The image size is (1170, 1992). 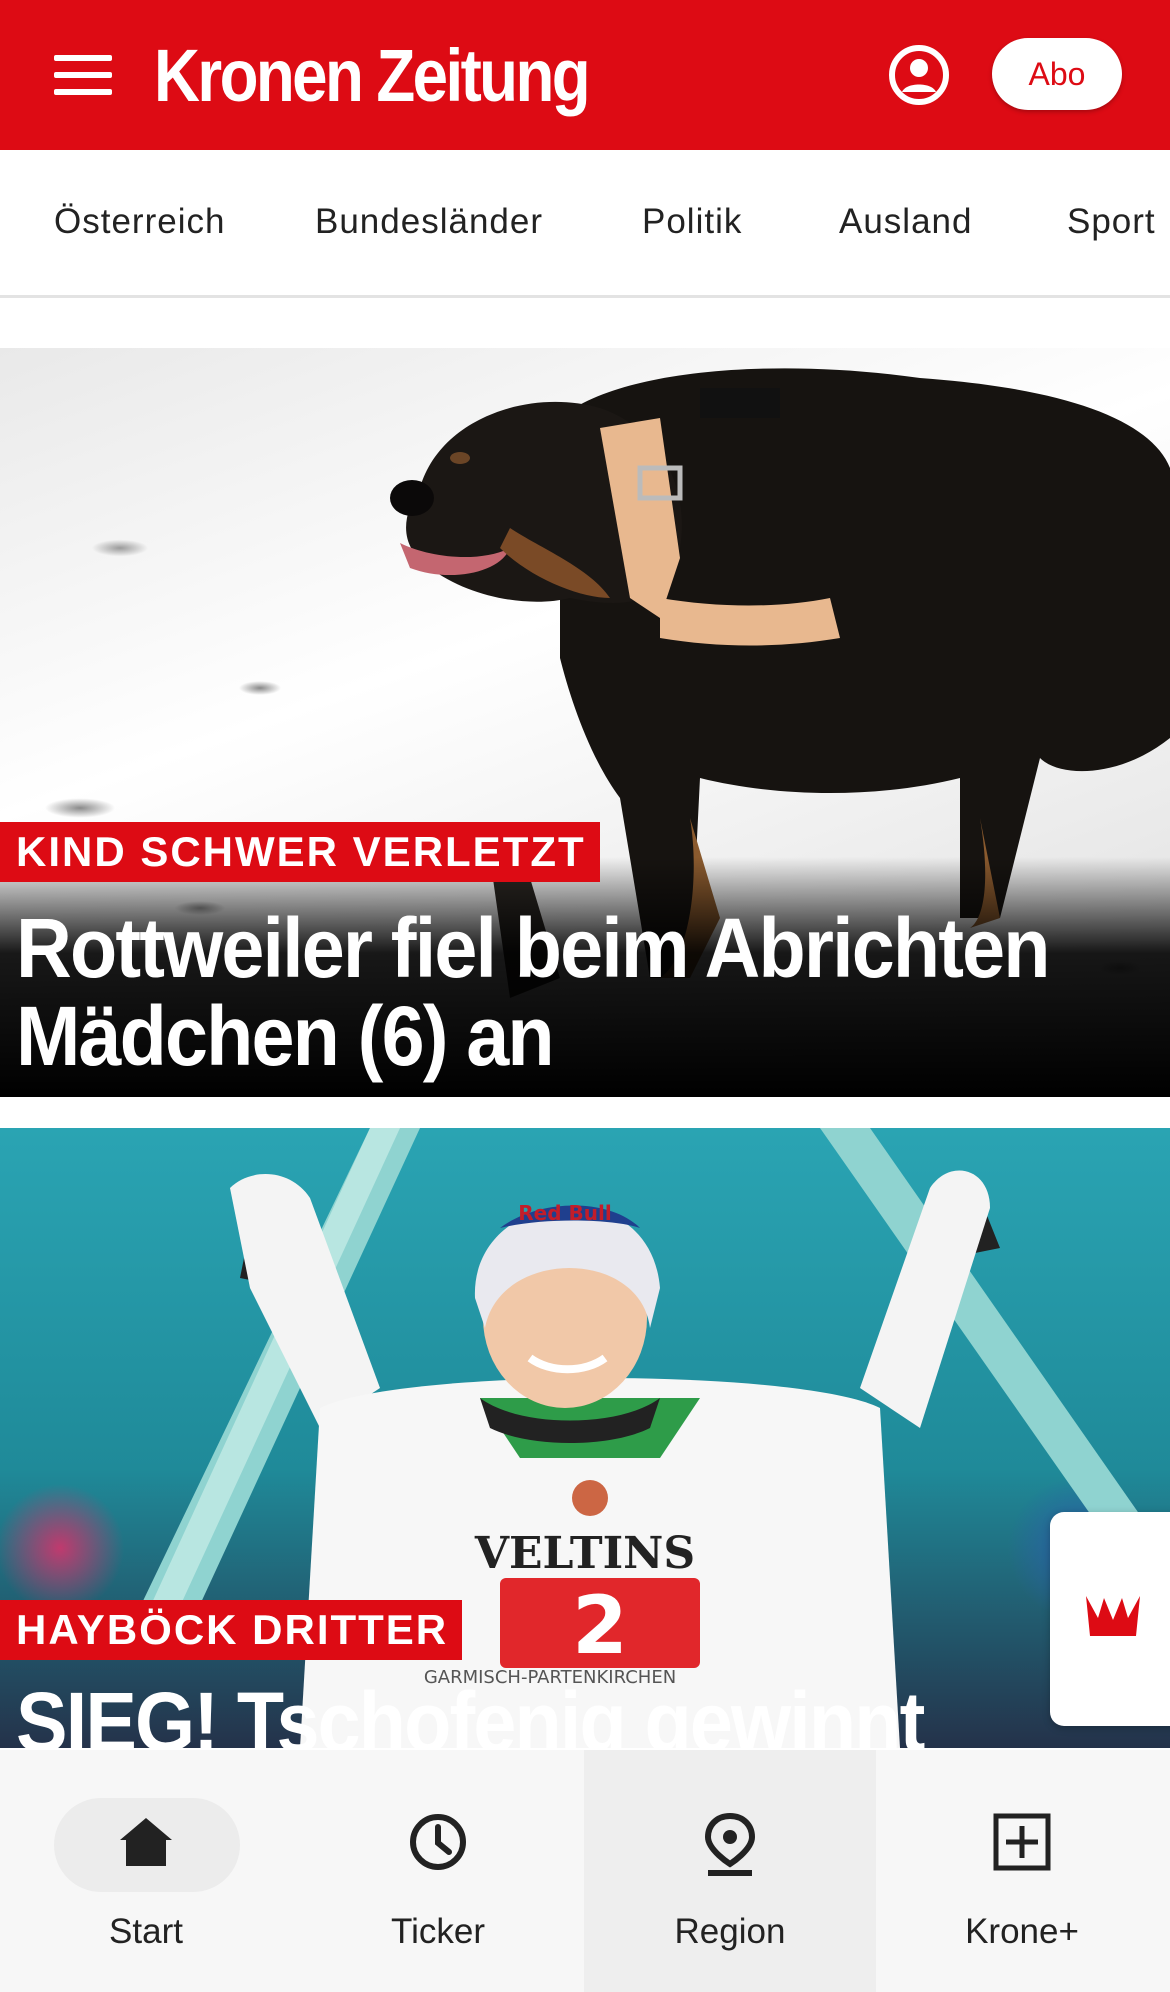 I want to click on krone-crown-icon, so click(x=1113, y=1616).